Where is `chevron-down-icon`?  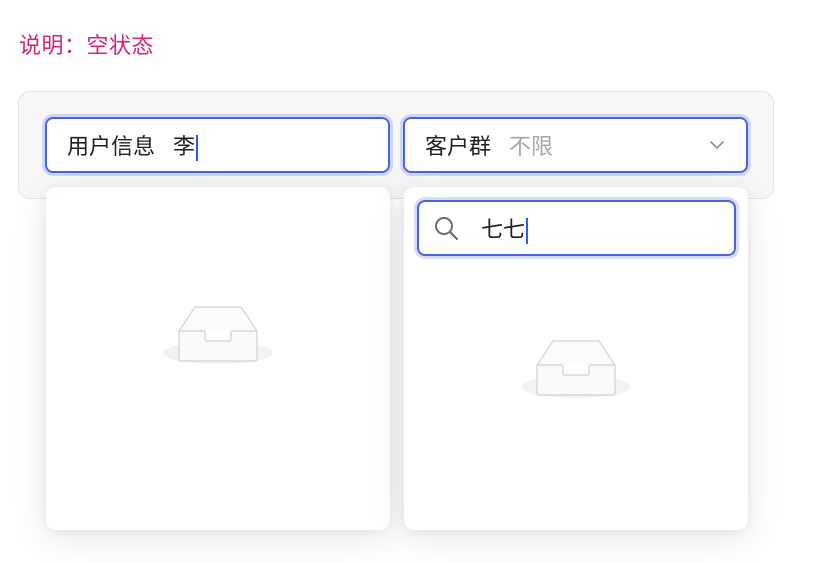 chevron-down-icon is located at coordinates (717, 145).